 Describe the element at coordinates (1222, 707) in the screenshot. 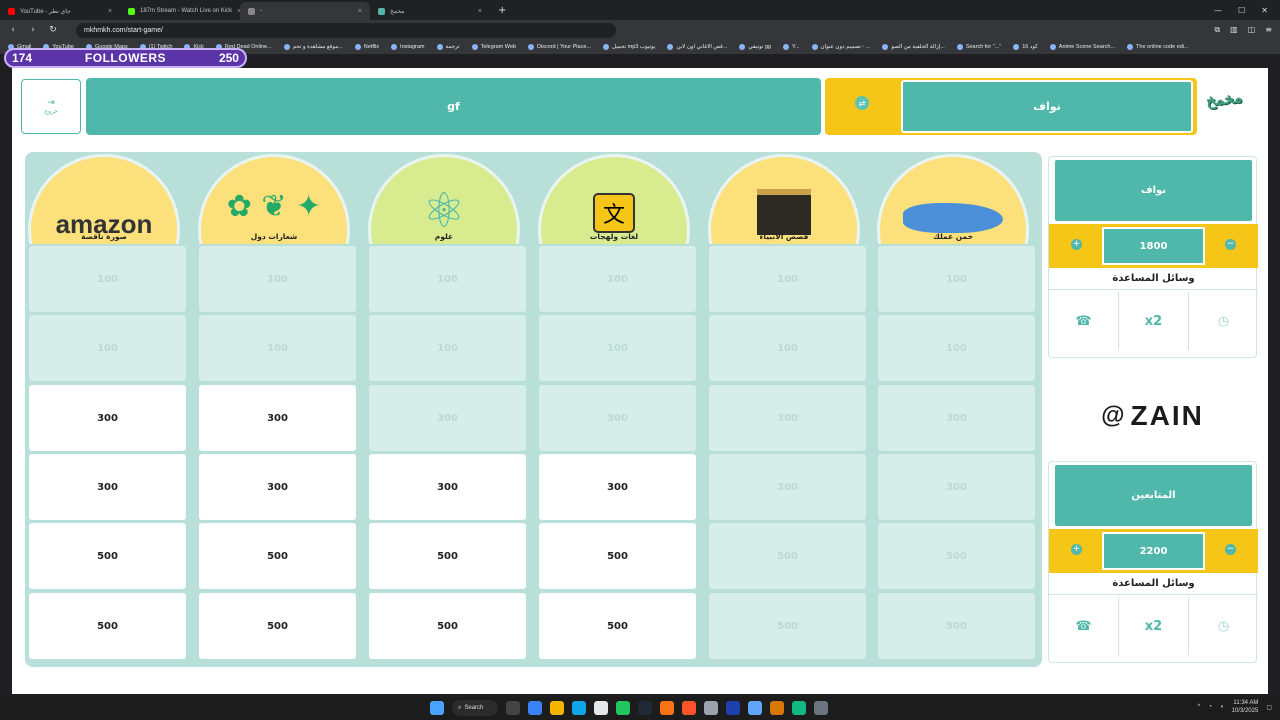

I see `volume-icon: ◖` at that location.